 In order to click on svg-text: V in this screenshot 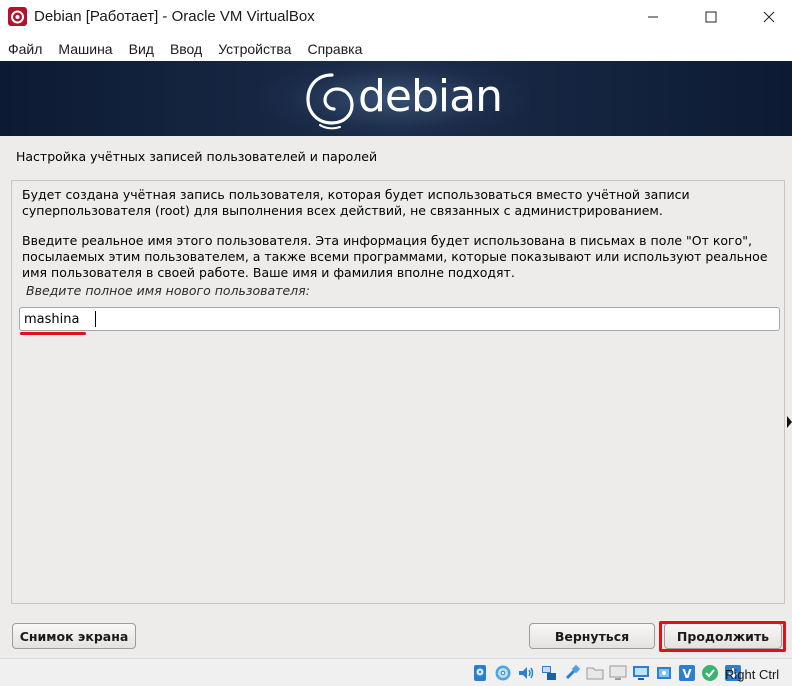, I will do `click(687, 674)`.